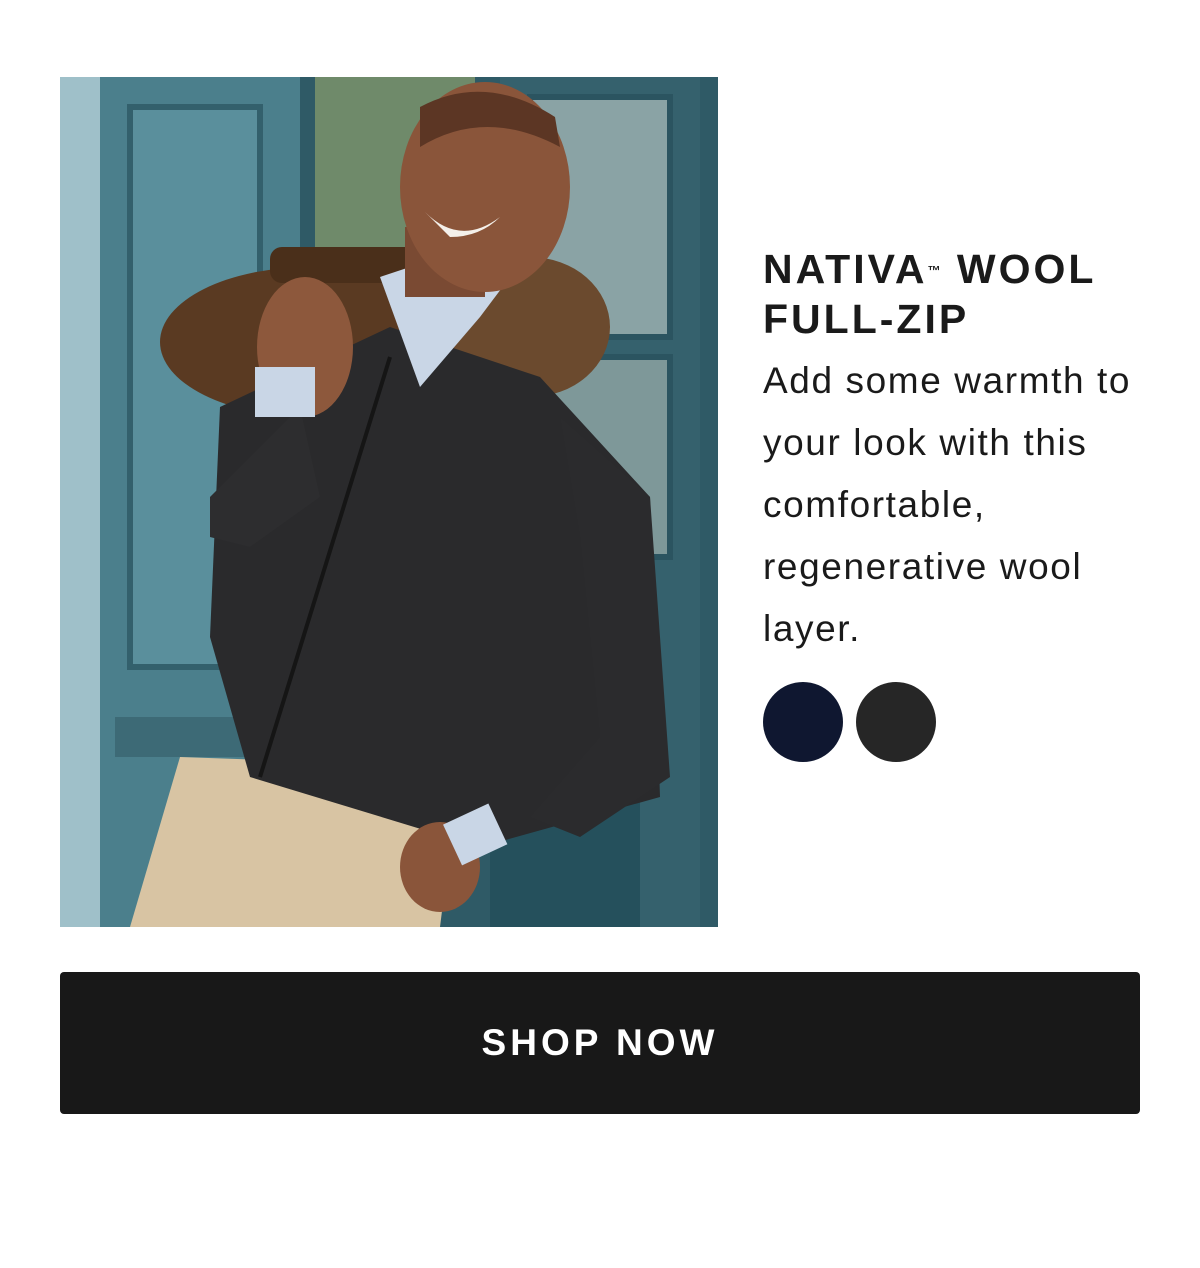 This screenshot has height=1268, width=1200. What do you see at coordinates (866, 319) in the screenshot?
I see `product-title-line2: FULL-ZIP` at bounding box center [866, 319].